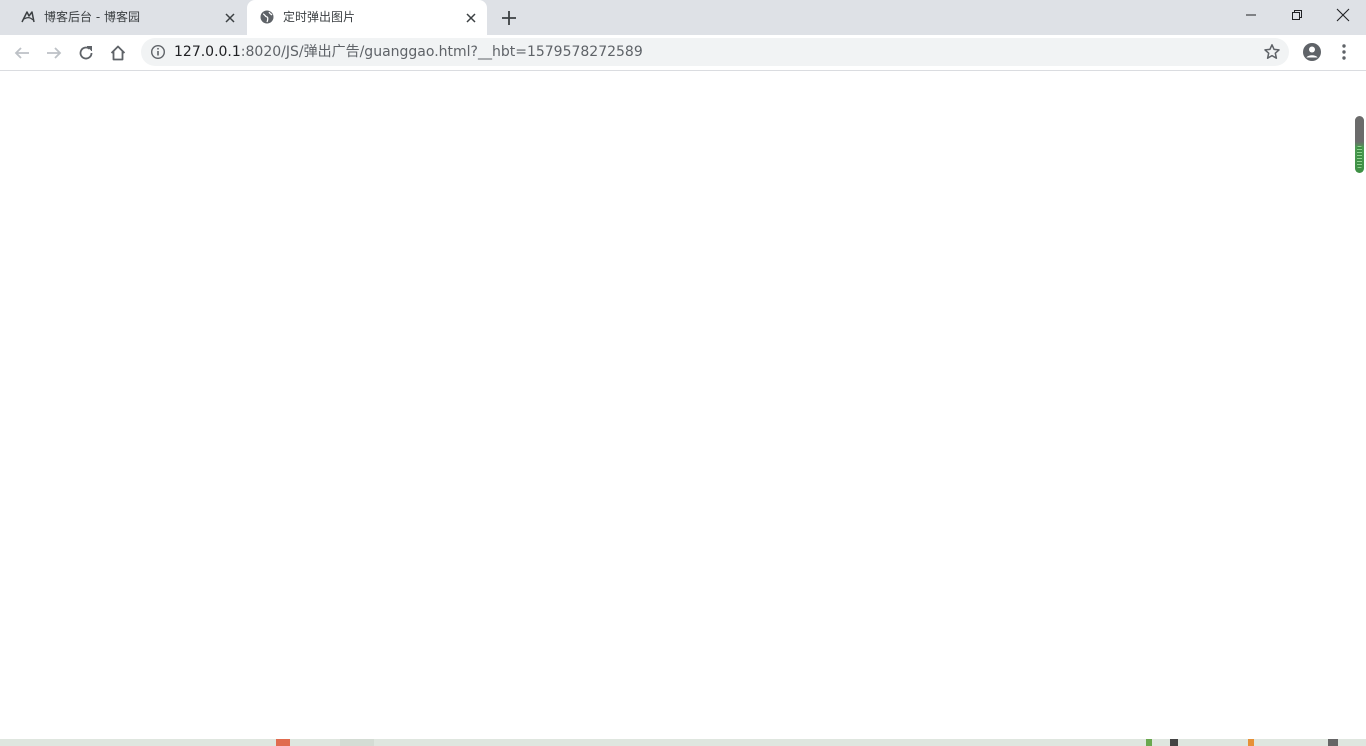  Describe the element at coordinates (367, 17) in the screenshot. I see `tab-active-page: 定时弹出图片` at that location.